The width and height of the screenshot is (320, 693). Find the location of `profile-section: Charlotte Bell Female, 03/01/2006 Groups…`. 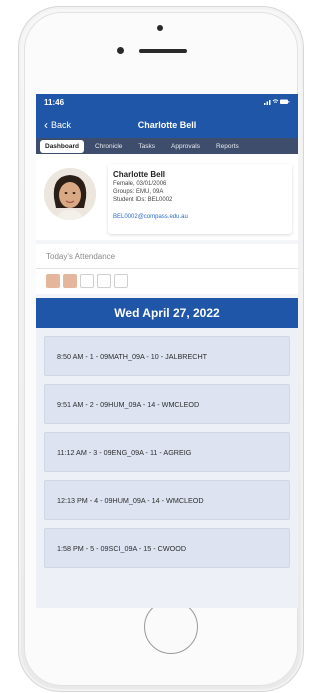

profile-section: Charlotte Bell Female, 03/01/2006 Groups… is located at coordinates (167, 197).